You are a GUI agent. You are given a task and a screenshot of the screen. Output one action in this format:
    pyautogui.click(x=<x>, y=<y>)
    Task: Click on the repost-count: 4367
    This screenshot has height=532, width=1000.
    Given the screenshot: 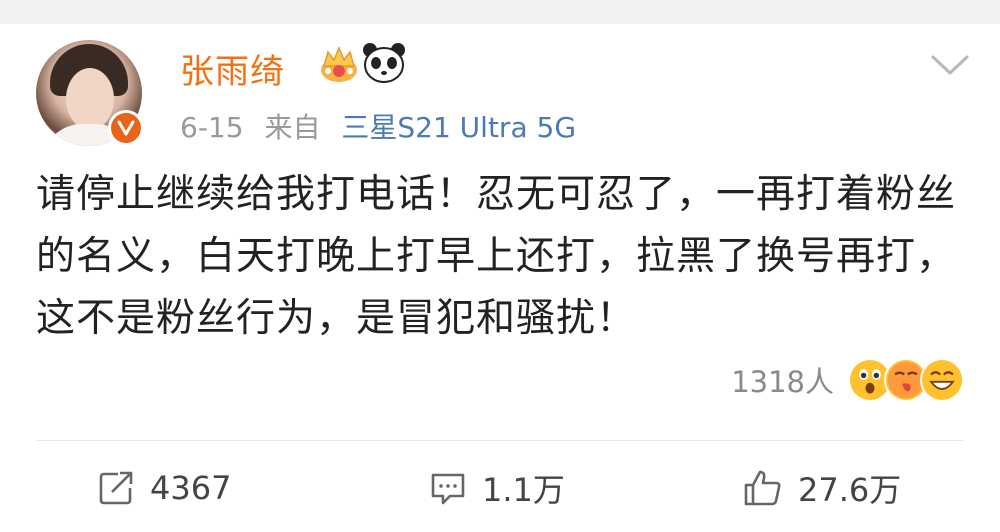 What is the action you would take?
    pyautogui.click(x=191, y=488)
    